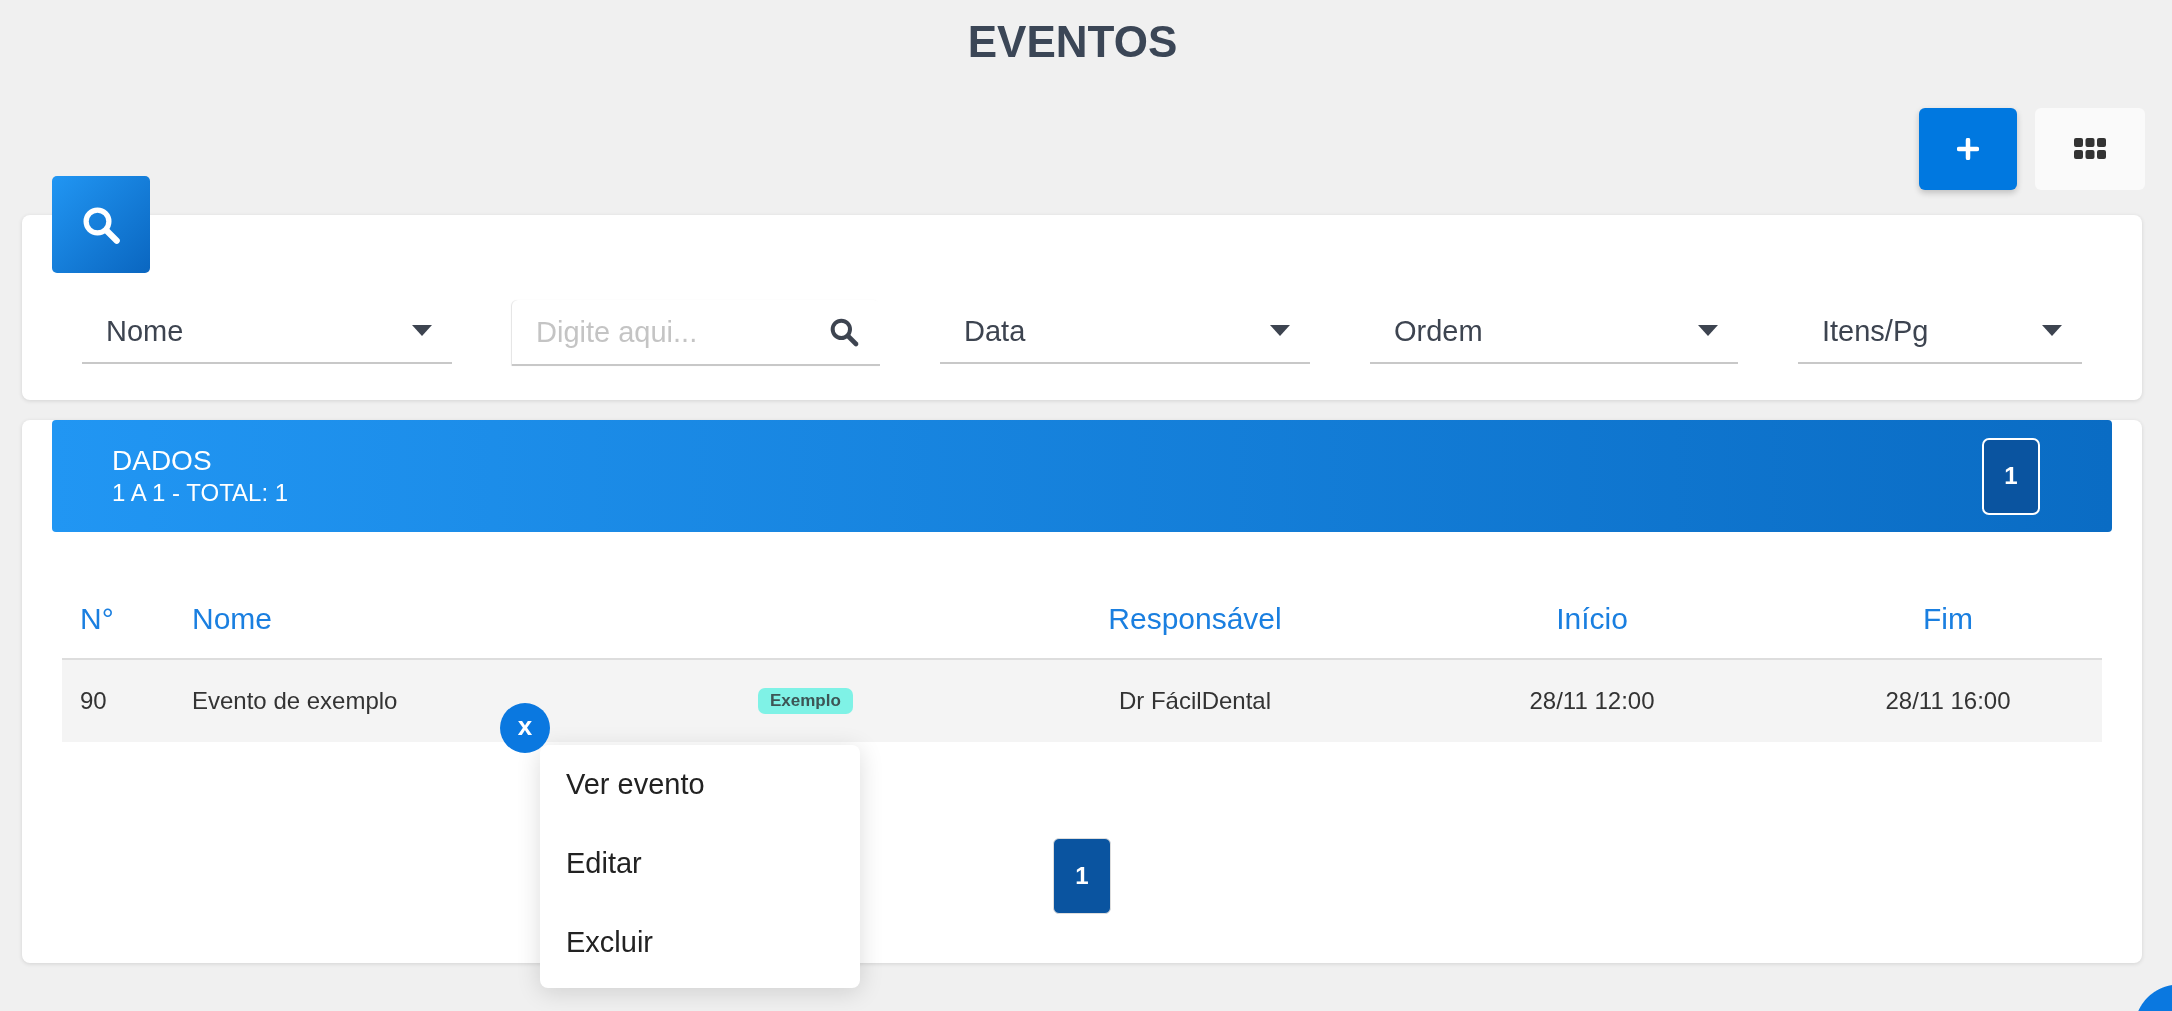  What do you see at coordinates (1554, 332) in the screenshot?
I see `filter-dropdown: Ordem` at bounding box center [1554, 332].